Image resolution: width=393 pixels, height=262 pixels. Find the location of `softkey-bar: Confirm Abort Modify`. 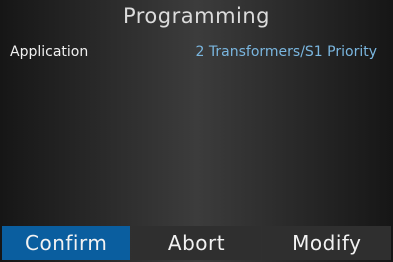

softkey-bar: Confirm Abort Modify is located at coordinates (196, 243).